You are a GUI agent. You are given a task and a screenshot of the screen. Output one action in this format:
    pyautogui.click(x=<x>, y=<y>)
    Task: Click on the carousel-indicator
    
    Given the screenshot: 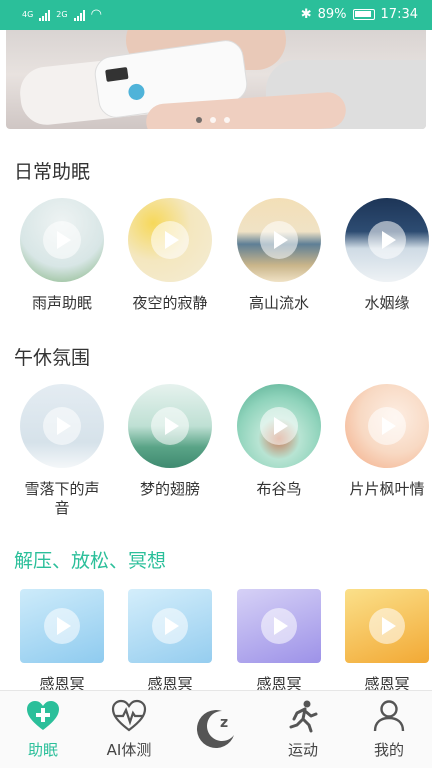 What is the action you would take?
    pyautogui.click(x=213, y=120)
    